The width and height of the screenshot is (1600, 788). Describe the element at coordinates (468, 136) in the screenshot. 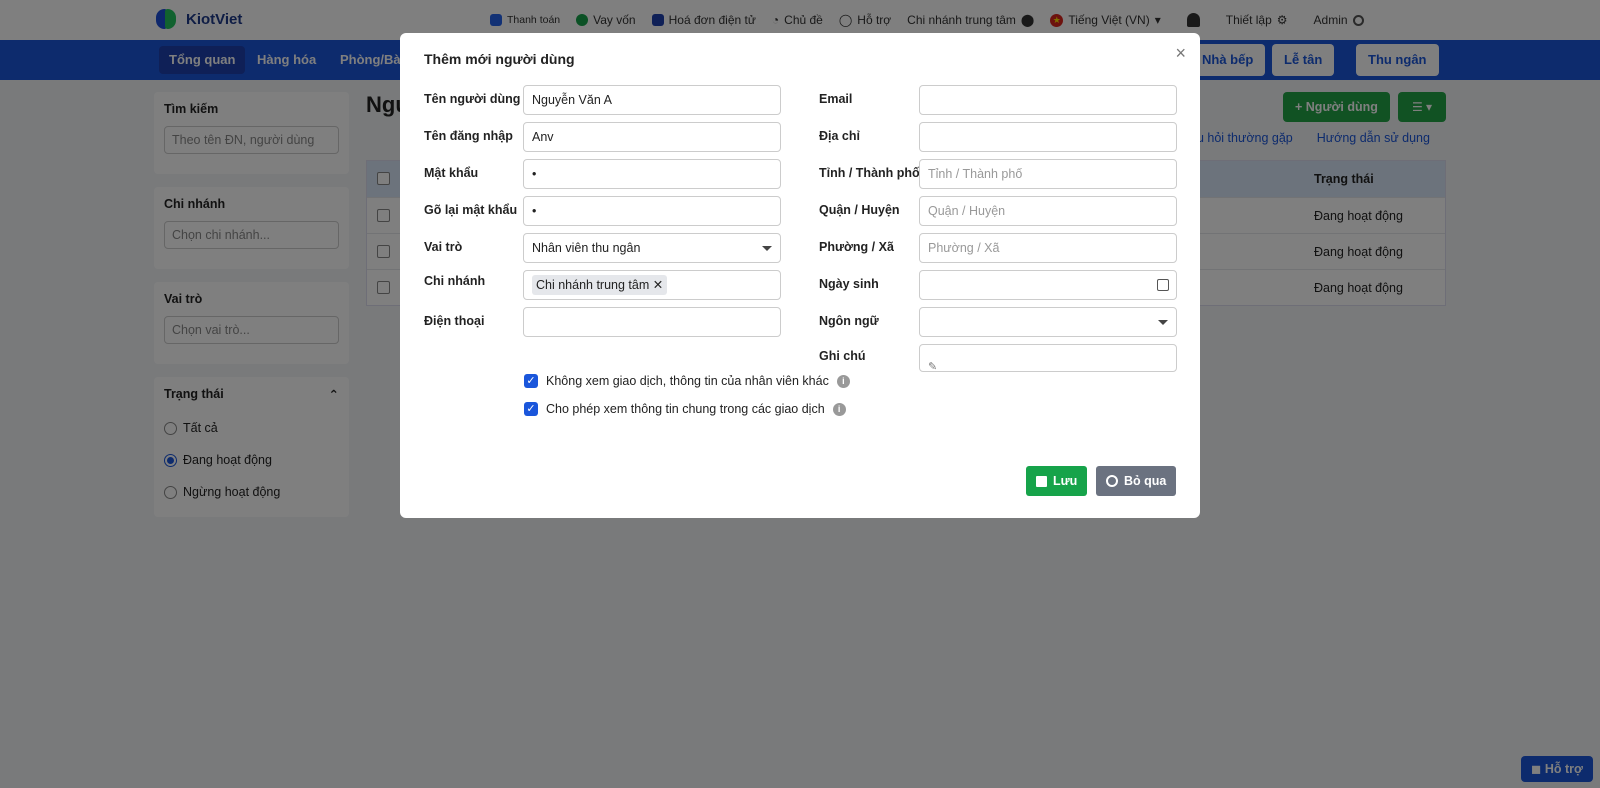

I see `username-label: Tên đăng nhập` at that location.